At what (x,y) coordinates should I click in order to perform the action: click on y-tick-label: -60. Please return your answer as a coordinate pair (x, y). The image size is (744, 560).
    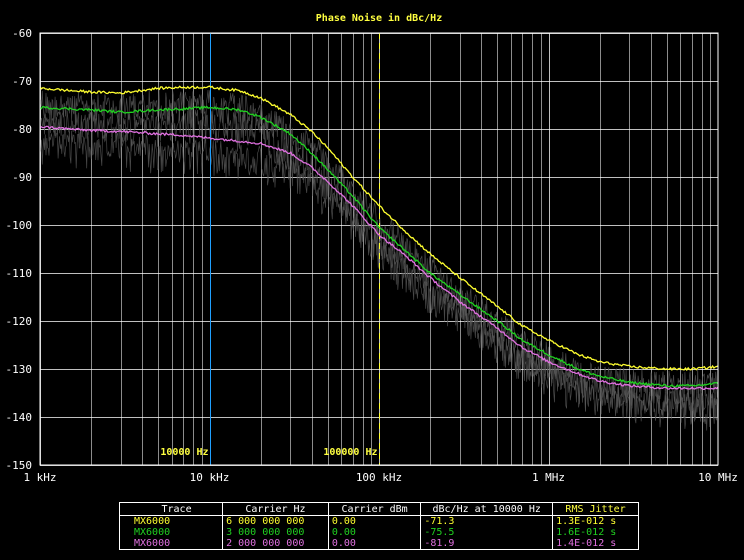
    Looking at the image, I should click on (22, 33).